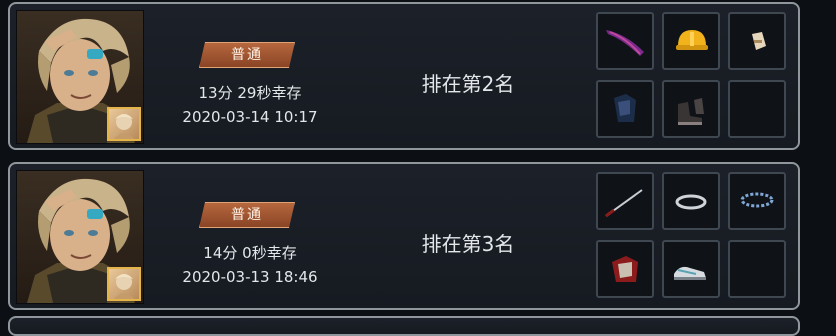 This screenshot has height=336, width=836. Describe the element at coordinates (250, 117) in the screenshot. I see `match-date: 2020-03-14 10:17` at that location.